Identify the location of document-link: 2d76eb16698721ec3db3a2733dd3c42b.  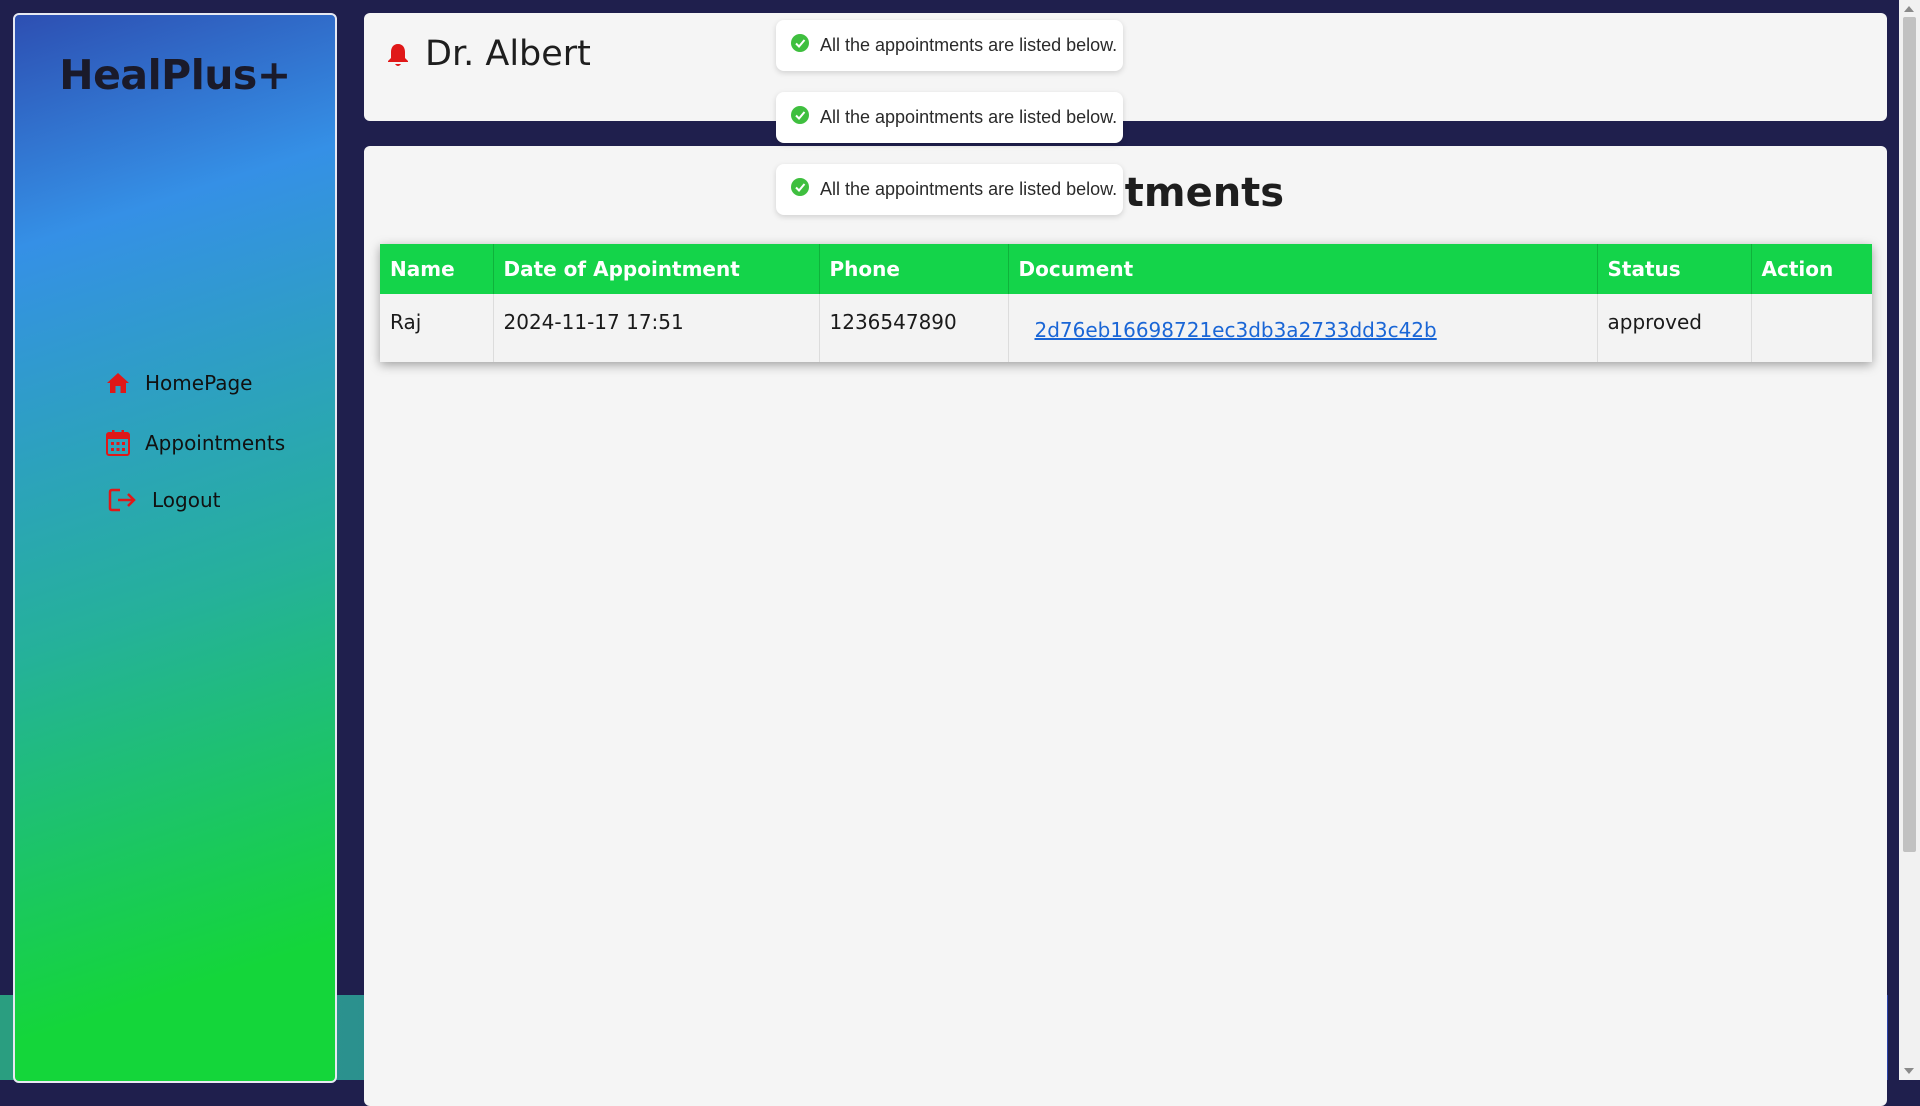
(1236, 330).